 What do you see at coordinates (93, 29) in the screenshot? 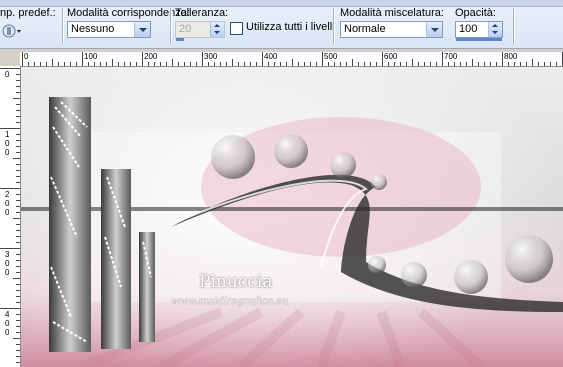
I see `match-mode-value: Nessuno` at bounding box center [93, 29].